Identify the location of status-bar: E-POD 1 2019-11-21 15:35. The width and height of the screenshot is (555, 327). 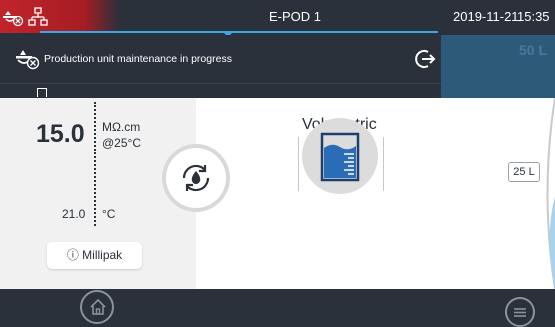
(277, 18).